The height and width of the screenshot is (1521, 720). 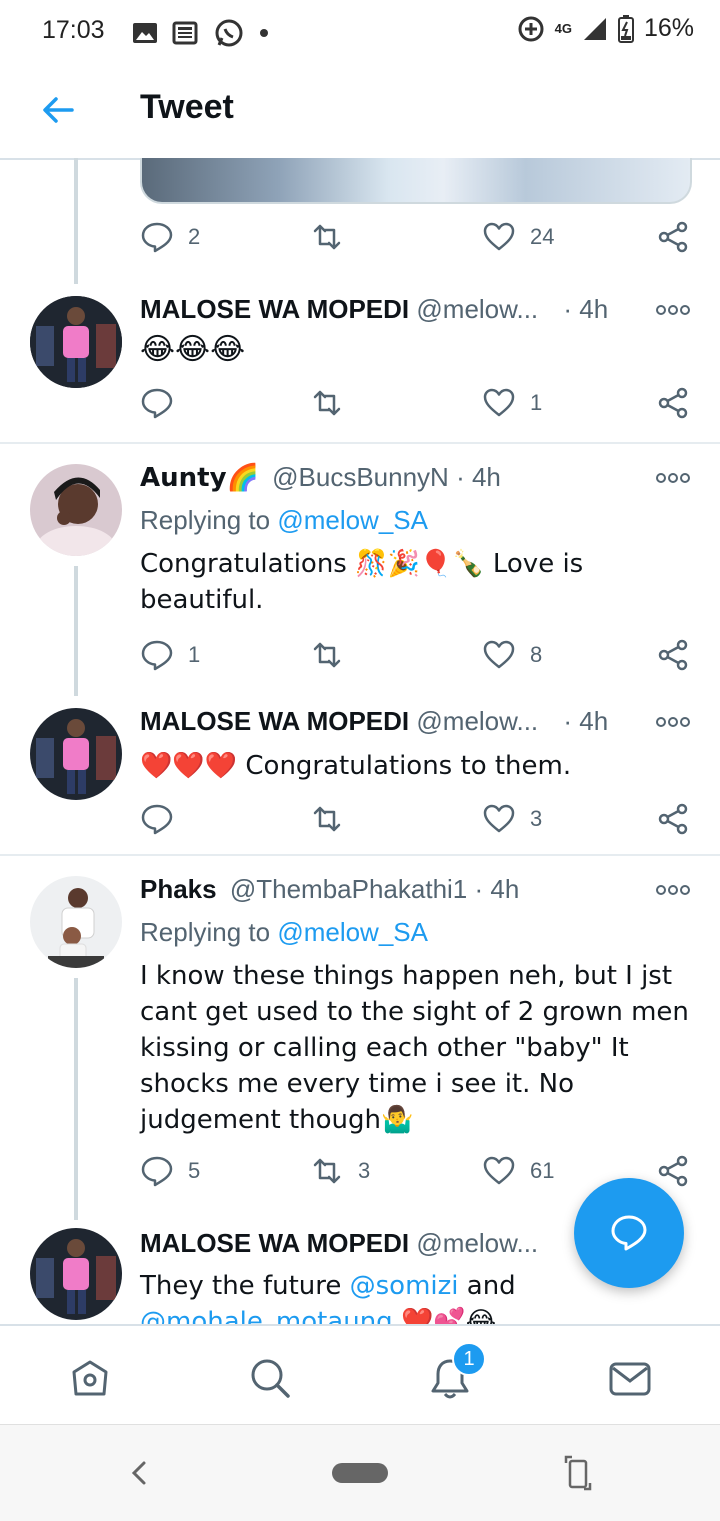 What do you see at coordinates (512, 655) in the screenshot?
I see `like-button: 8` at bounding box center [512, 655].